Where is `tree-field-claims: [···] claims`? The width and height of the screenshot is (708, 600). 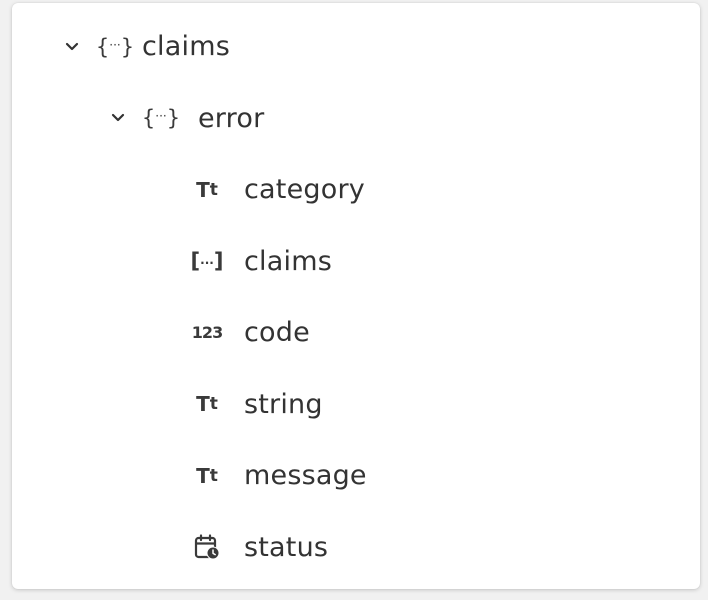 tree-field-claims: [···] claims is located at coordinates (356, 262).